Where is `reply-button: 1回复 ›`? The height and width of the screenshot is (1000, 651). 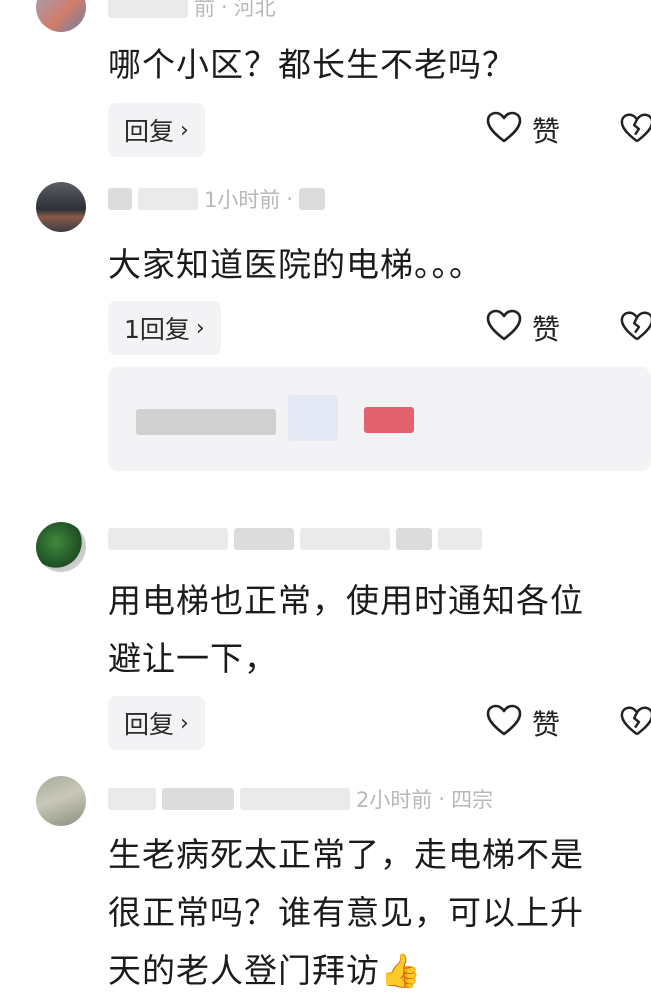
reply-button: 1回复 › is located at coordinates (164, 328).